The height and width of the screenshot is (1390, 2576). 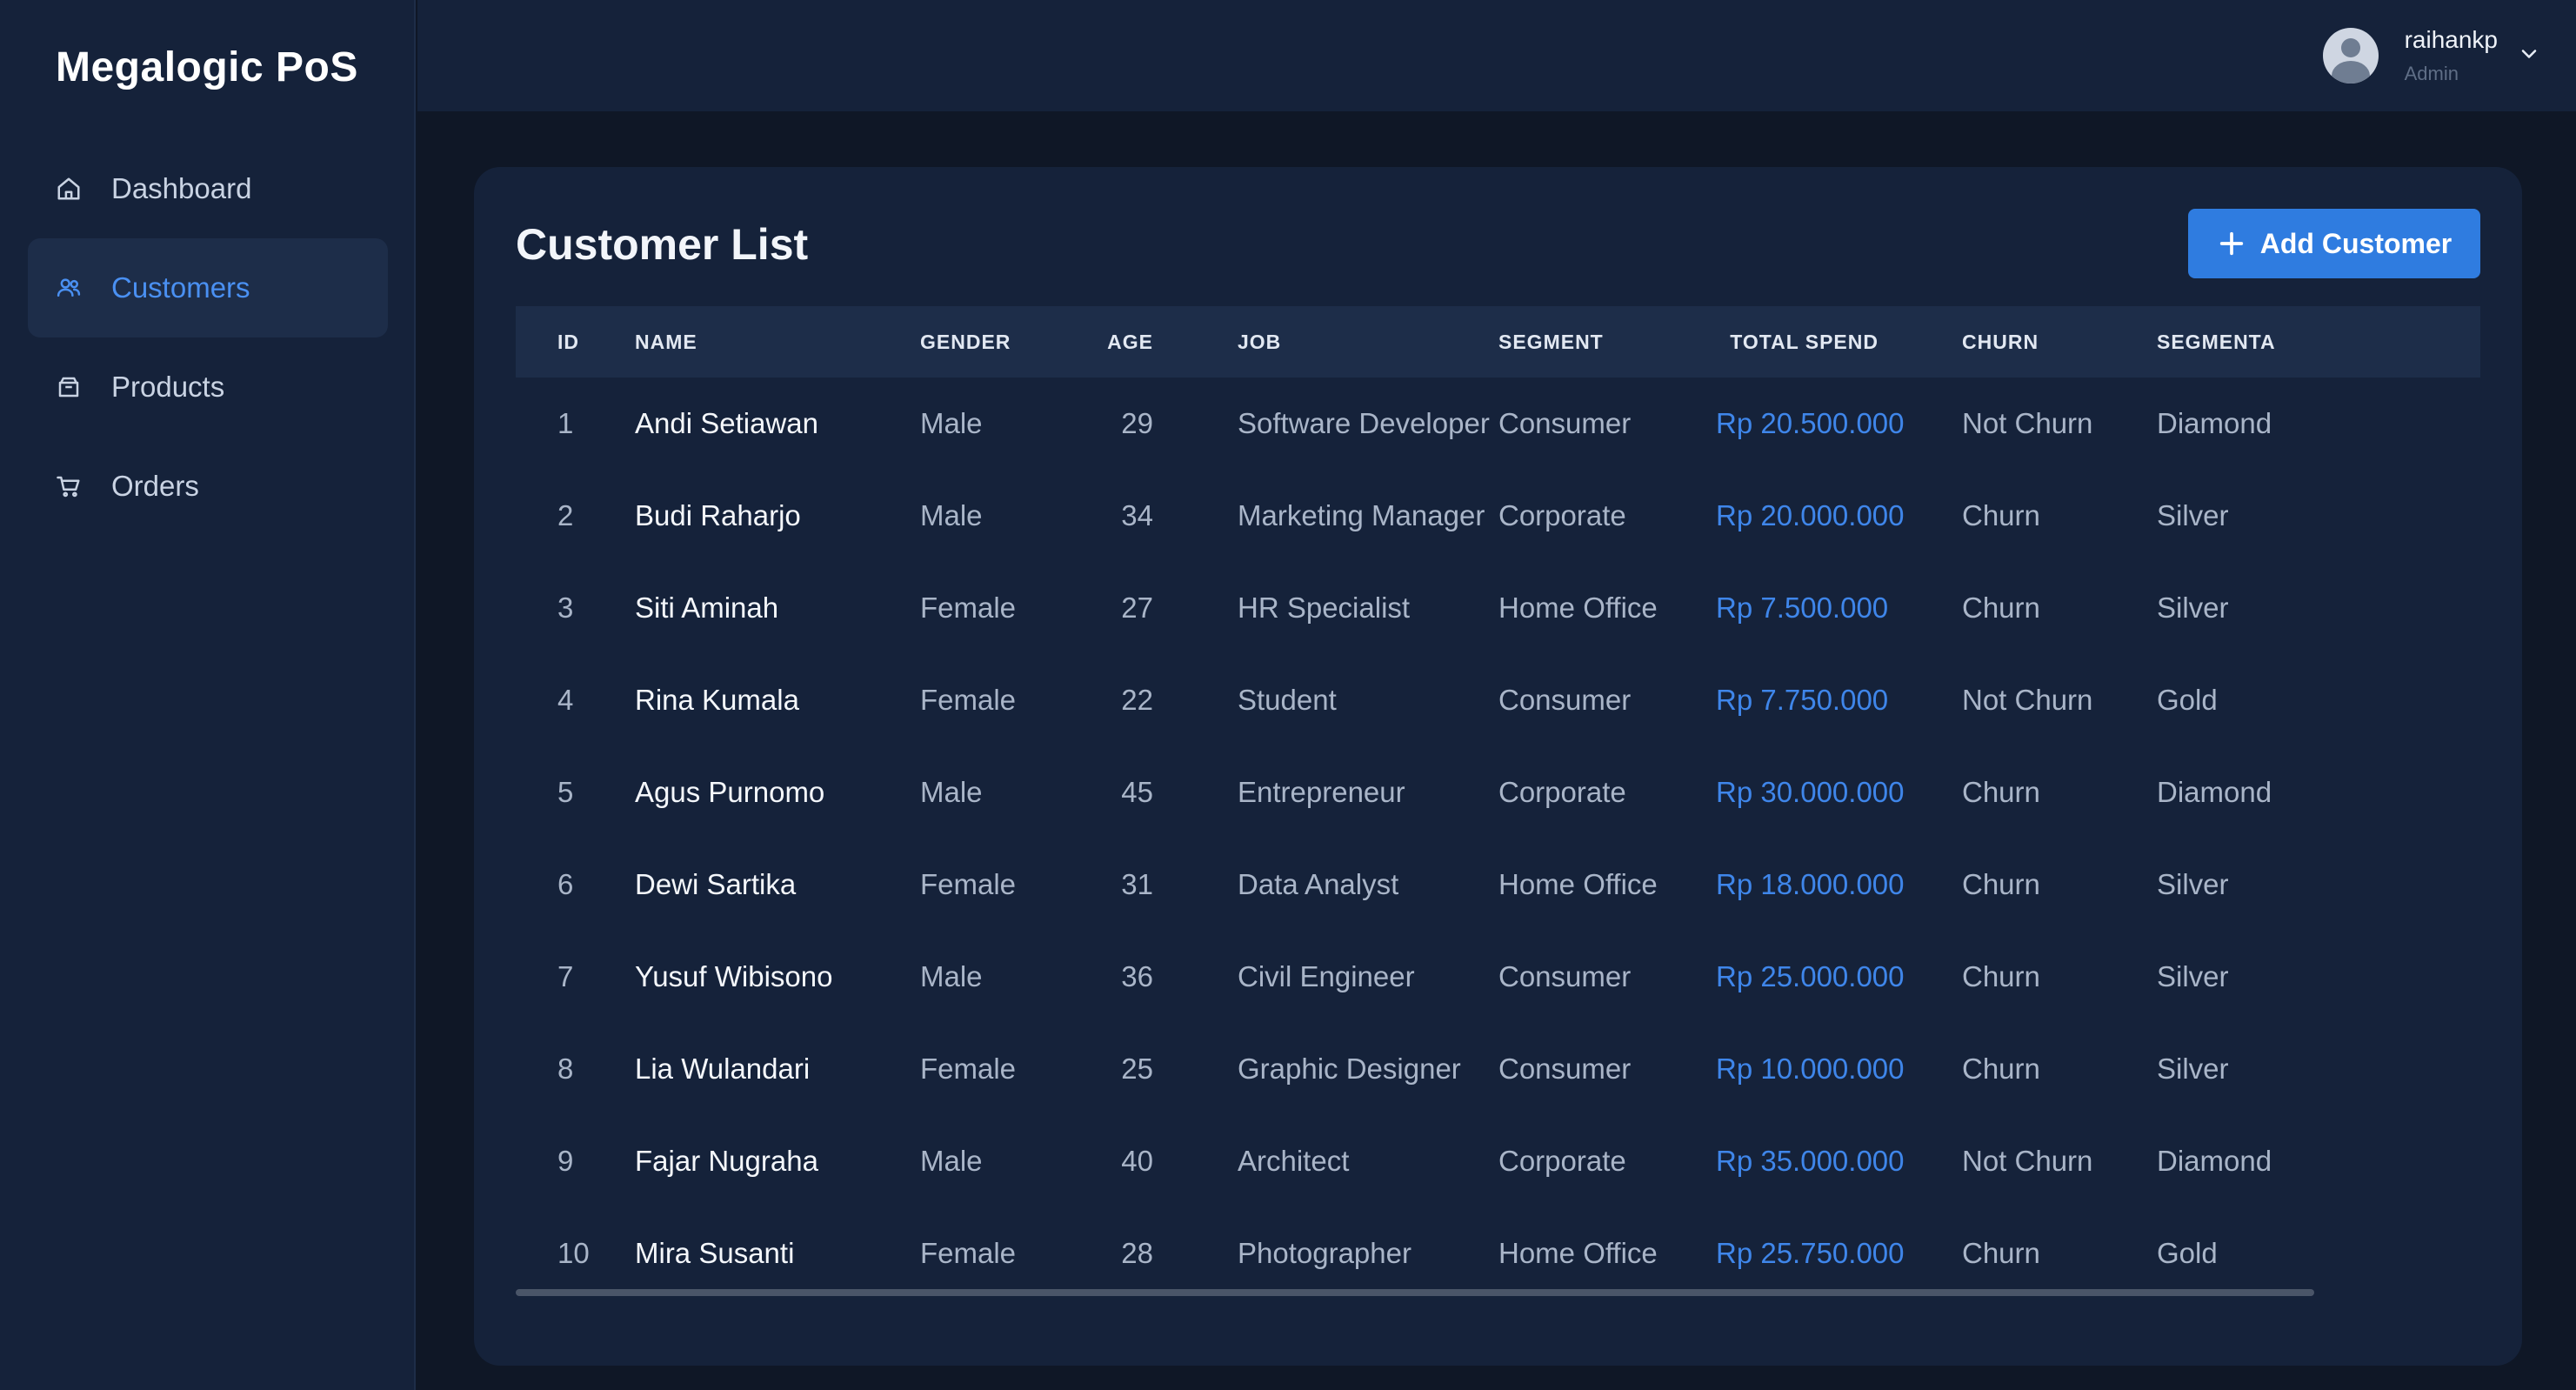 What do you see at coordinates (777, 342) in the screenshot?
I see `column-header-name: NAME` at bounding box center [777, 342].